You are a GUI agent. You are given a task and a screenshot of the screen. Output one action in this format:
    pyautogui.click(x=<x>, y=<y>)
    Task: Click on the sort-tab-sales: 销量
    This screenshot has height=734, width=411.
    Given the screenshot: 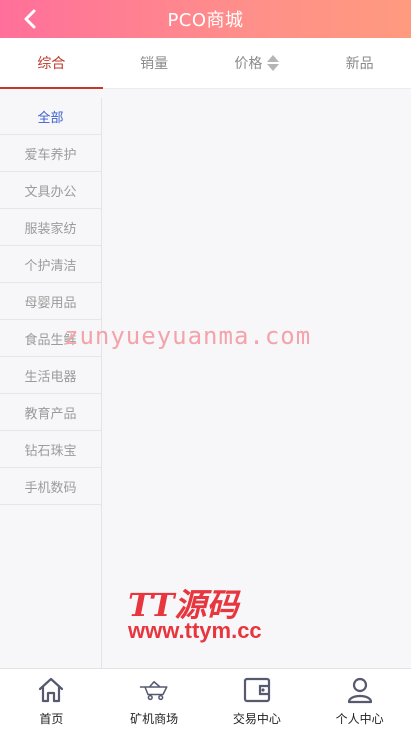 What is the action you would take?
    pyautogui.click(x=154, y=63)
    